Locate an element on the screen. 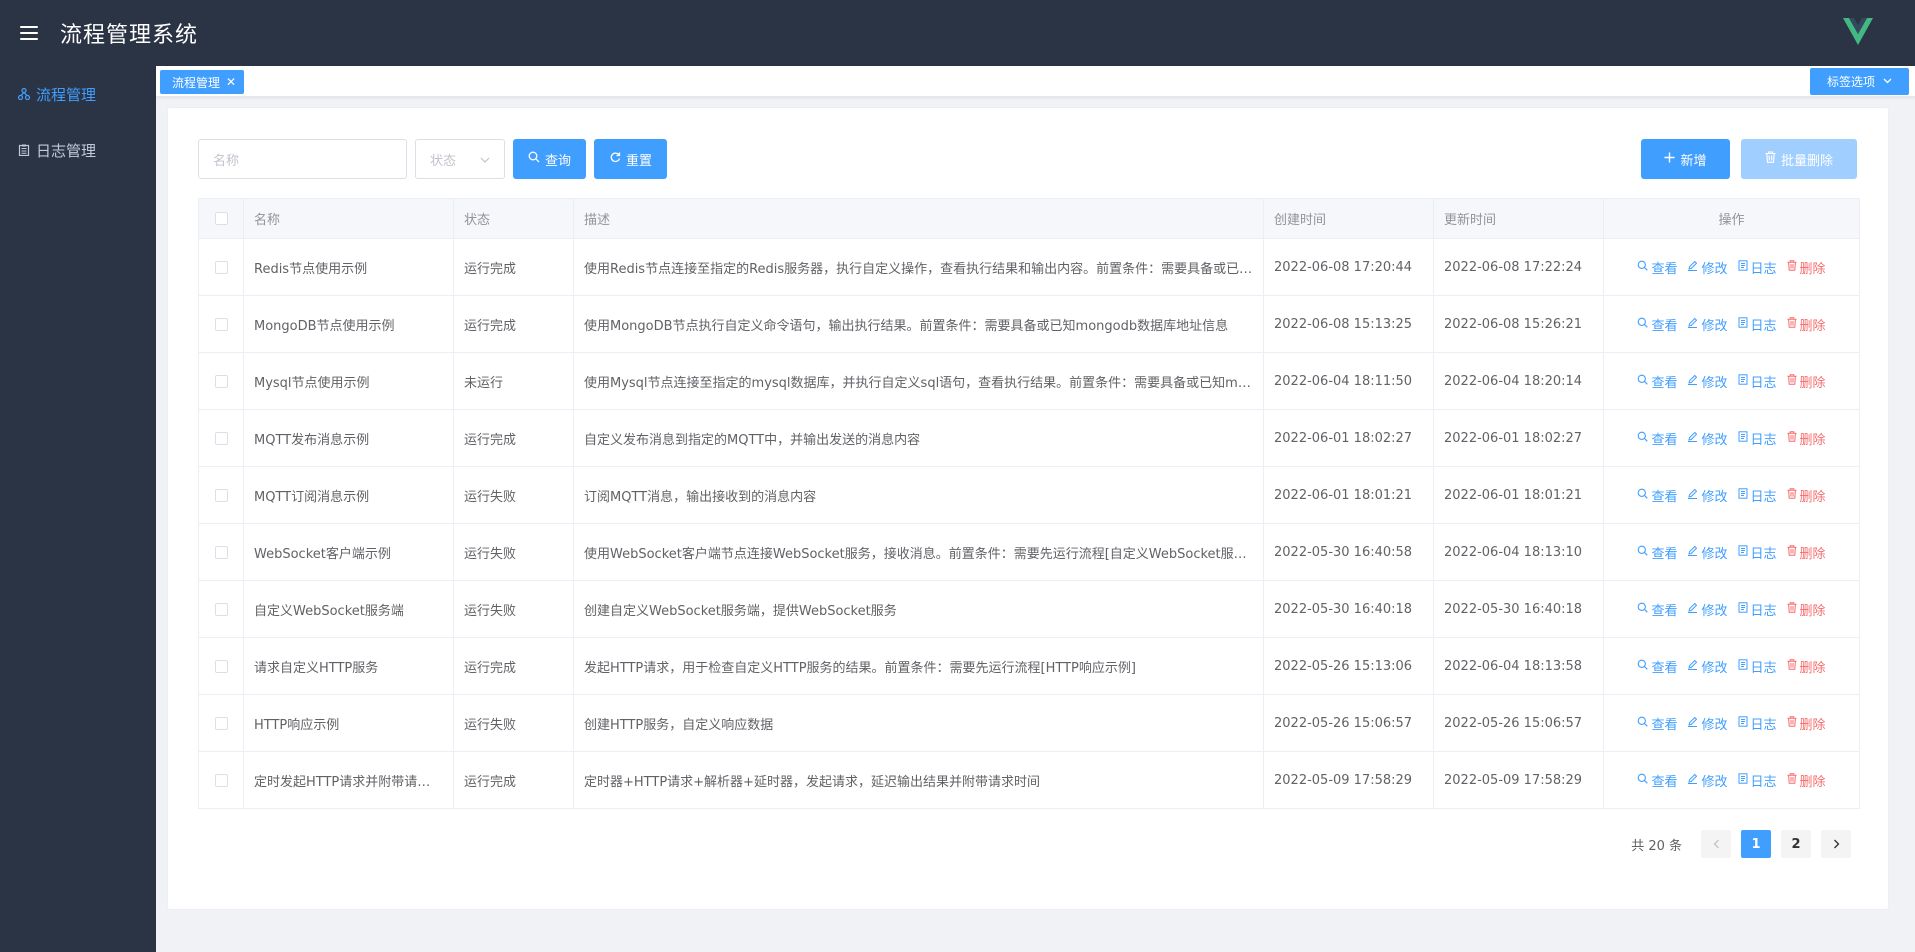  row-checkbox-cell is located at coordinates (221, 495).